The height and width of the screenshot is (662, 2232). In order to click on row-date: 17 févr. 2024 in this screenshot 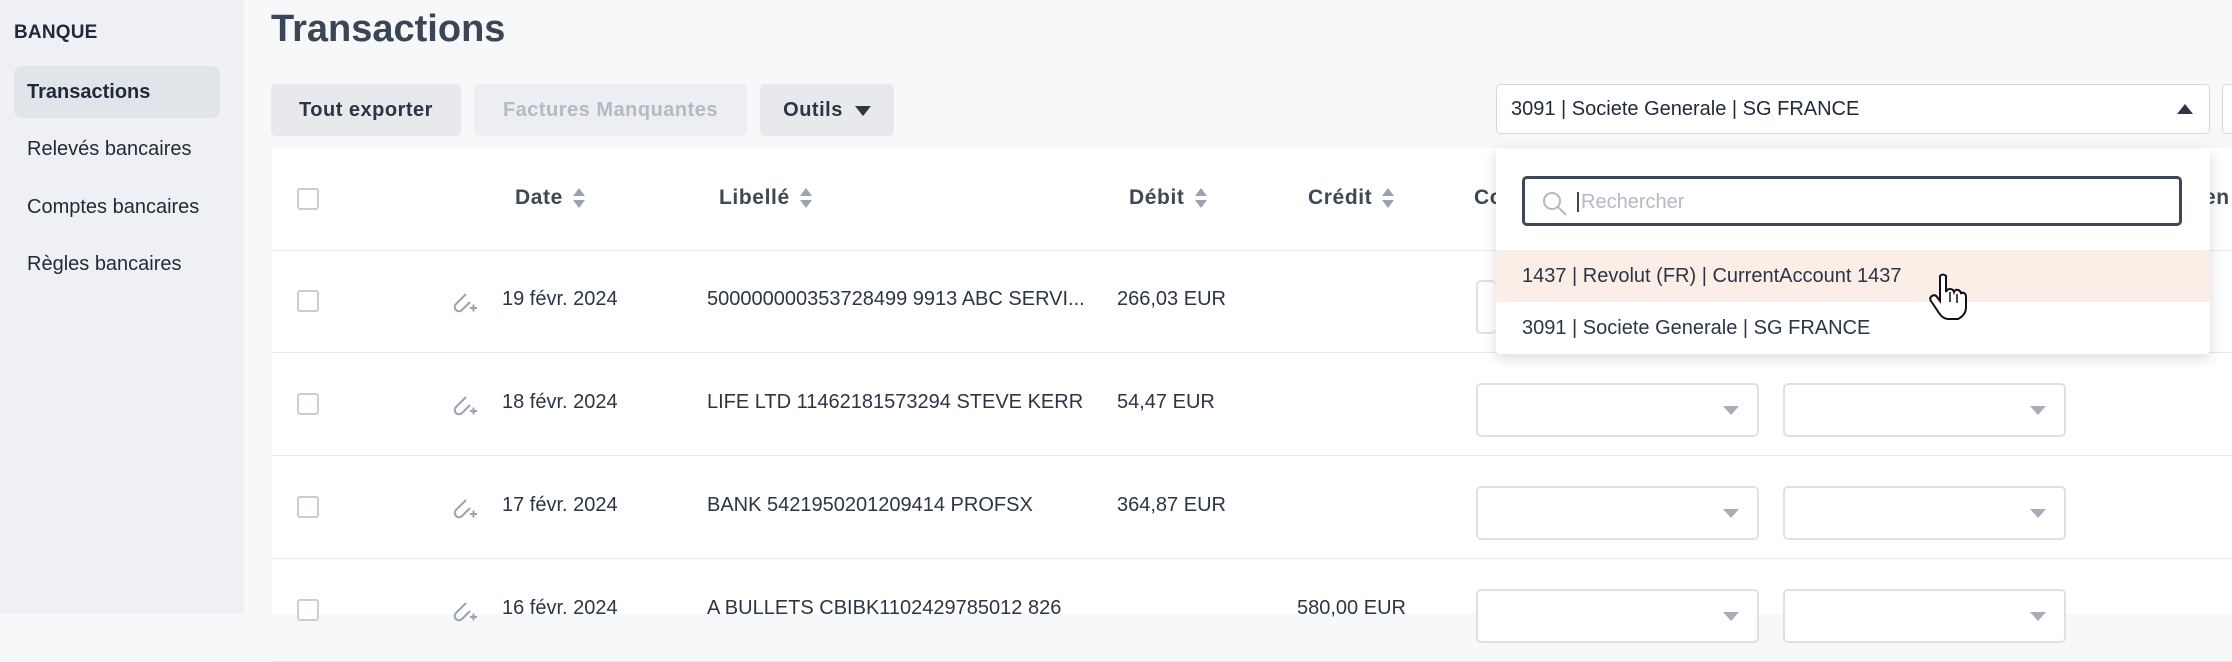, I will do `click(560, 505)`.